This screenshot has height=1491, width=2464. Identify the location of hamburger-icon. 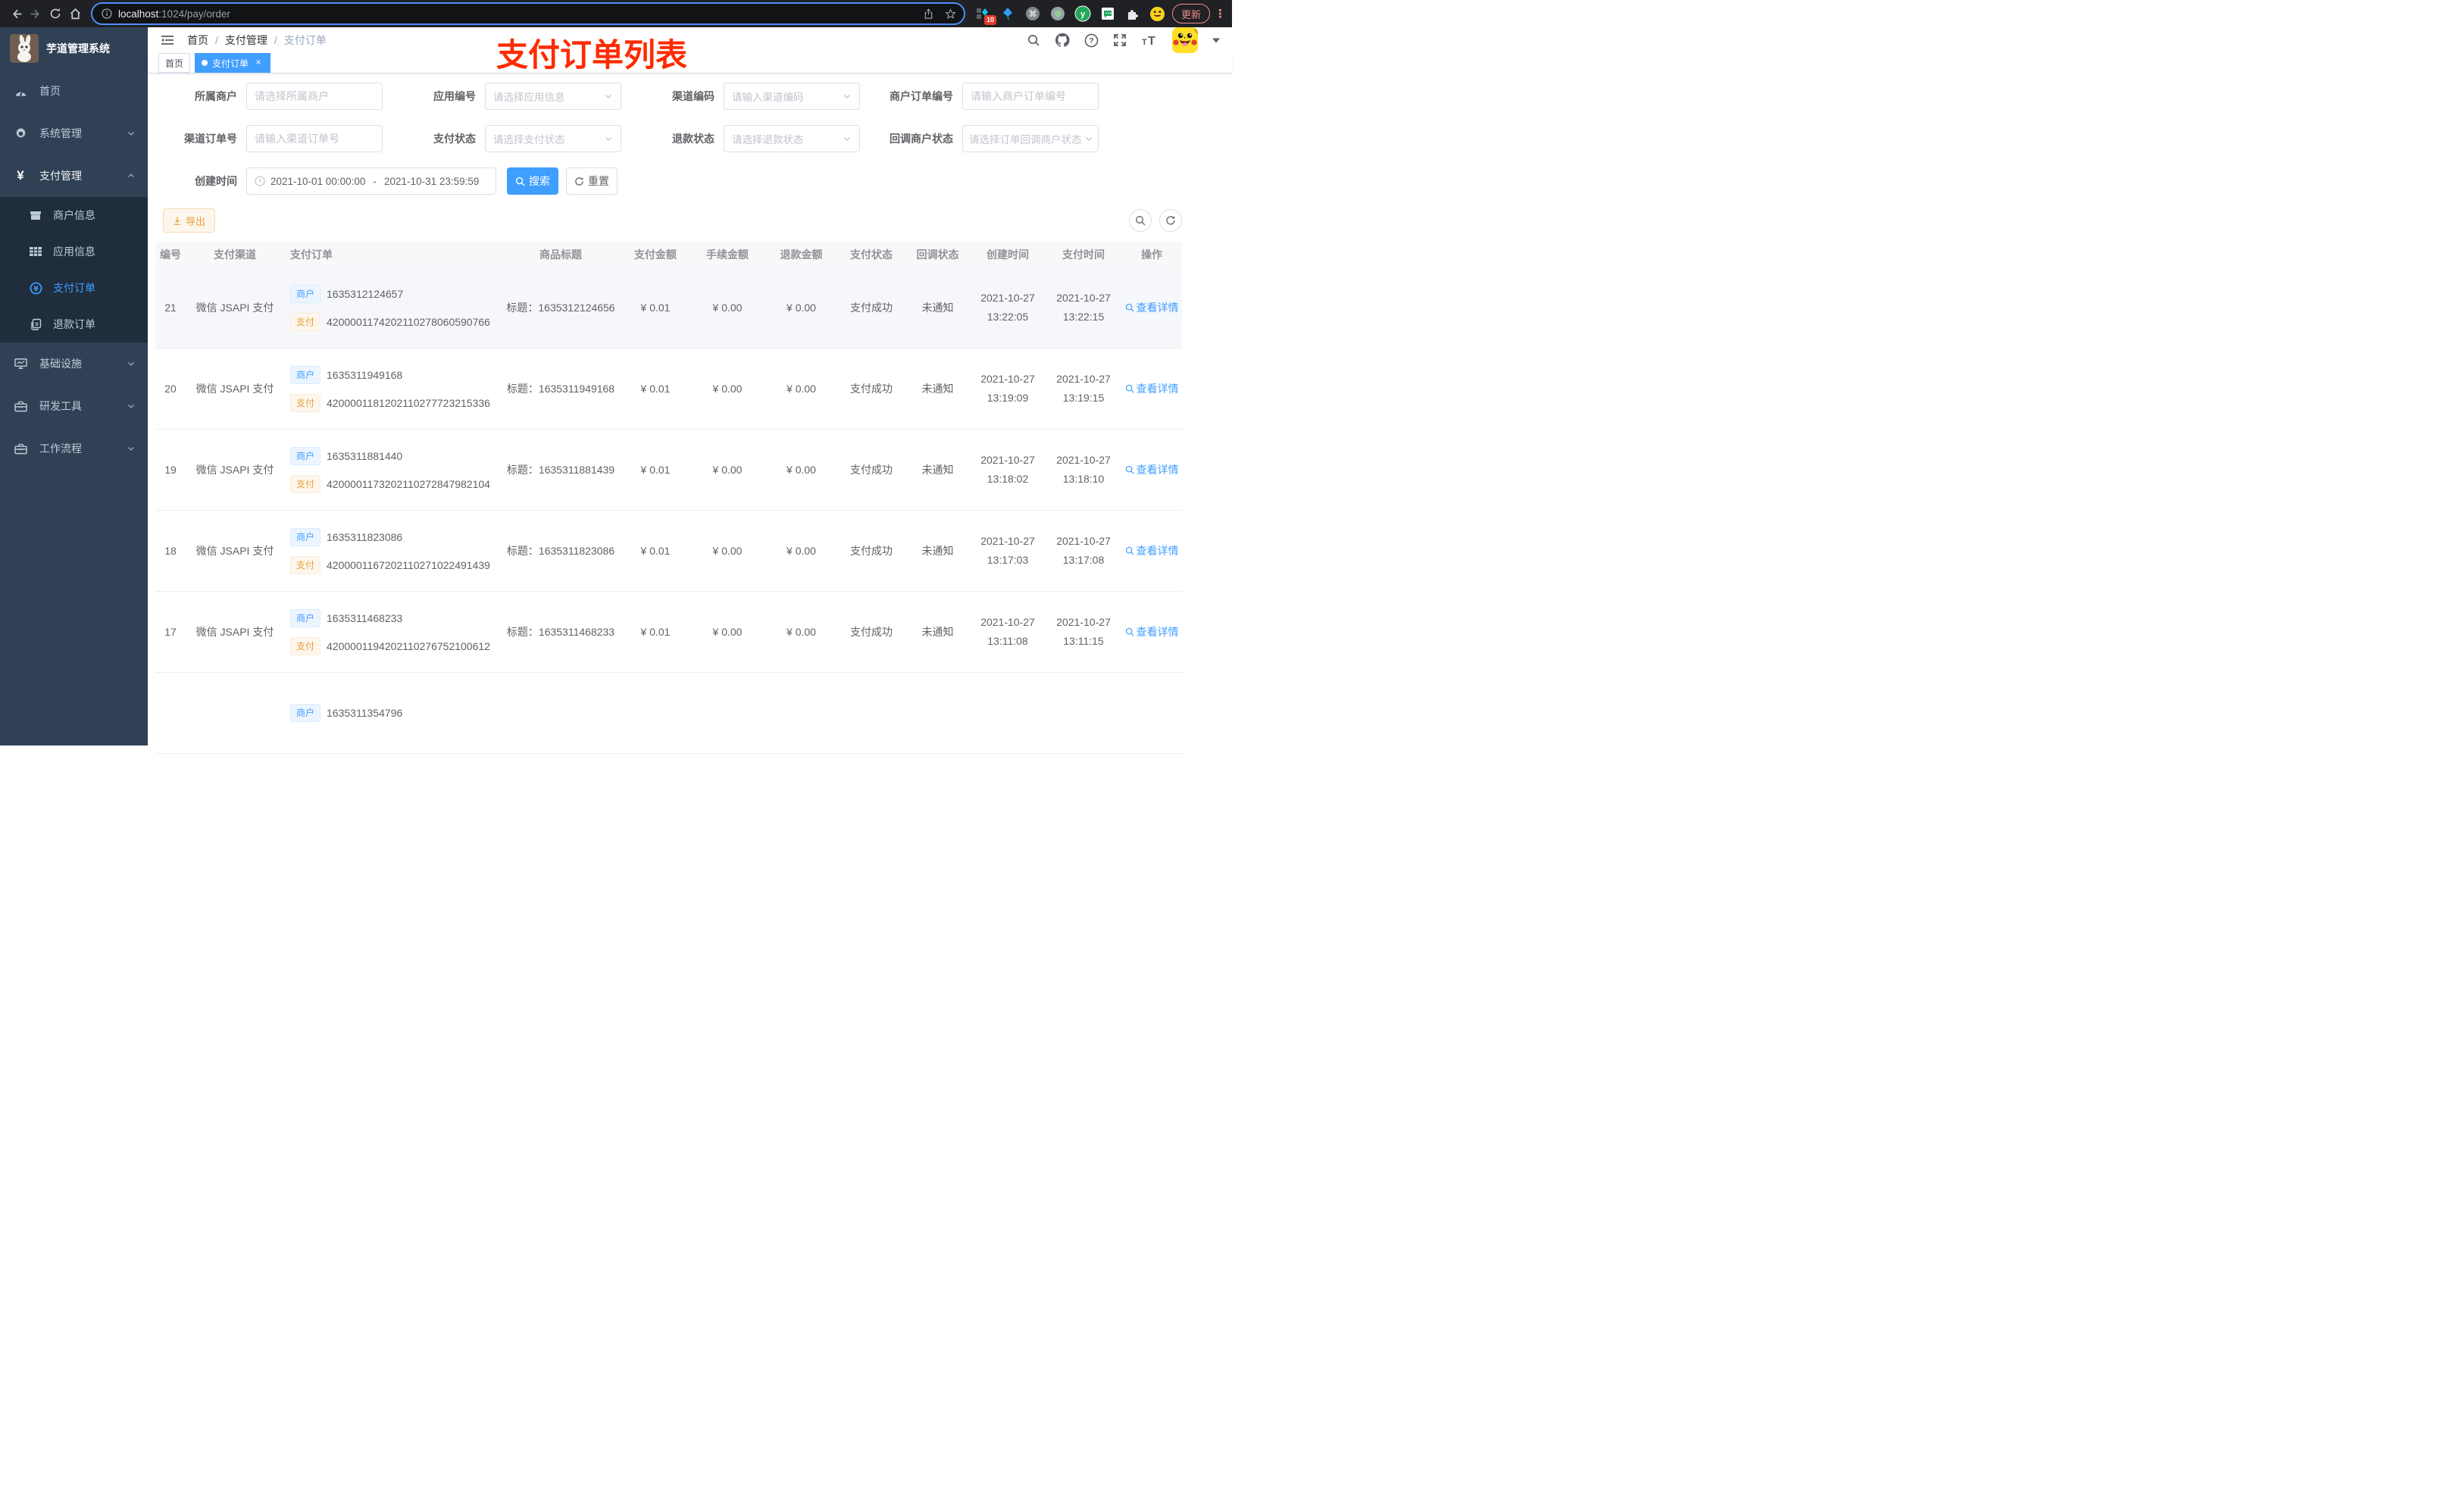
(167, 40).